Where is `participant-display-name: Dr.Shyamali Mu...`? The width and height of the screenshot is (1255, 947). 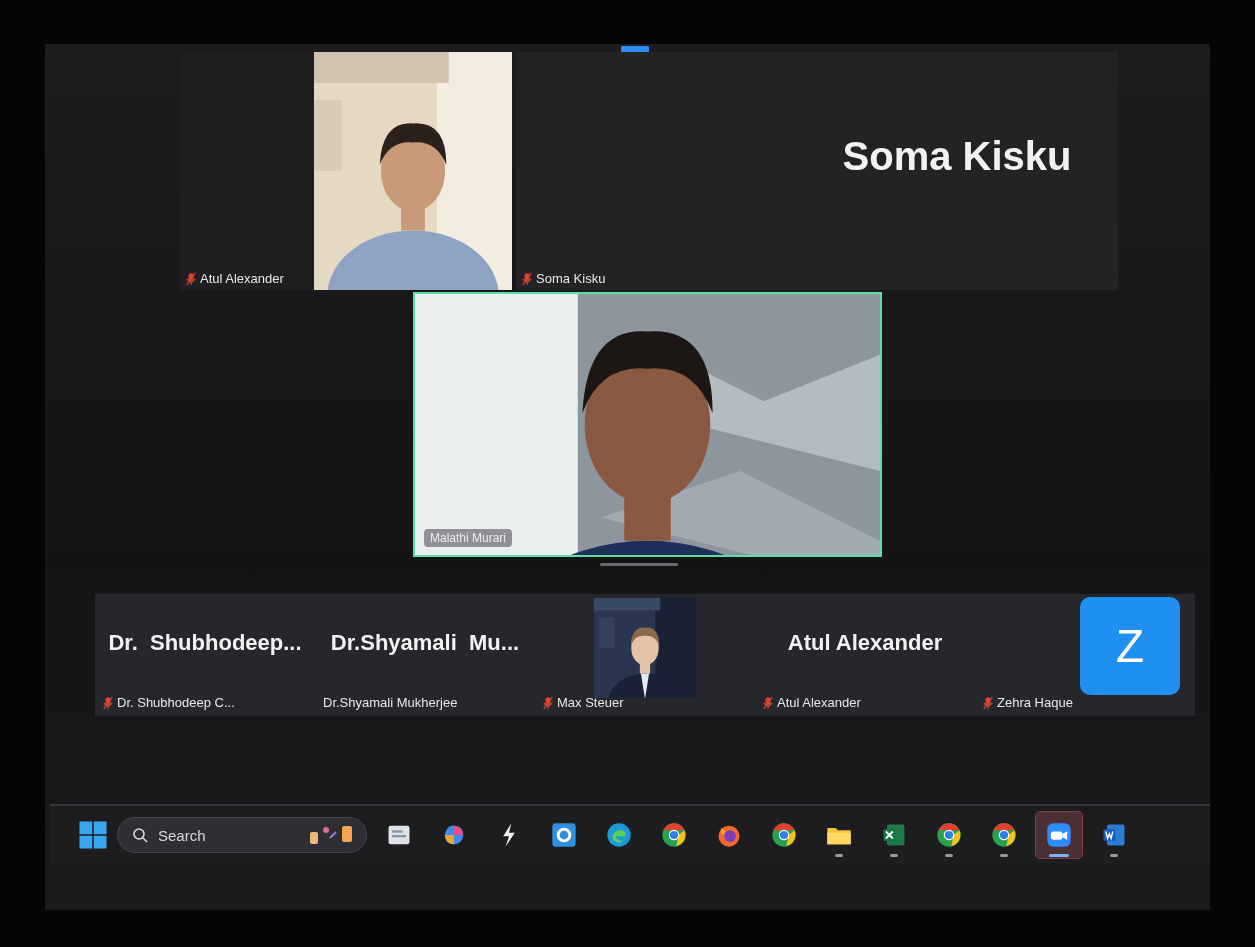
participant-display-name: Dr.Shyamali Mu... is located at coordinates (425, 643).